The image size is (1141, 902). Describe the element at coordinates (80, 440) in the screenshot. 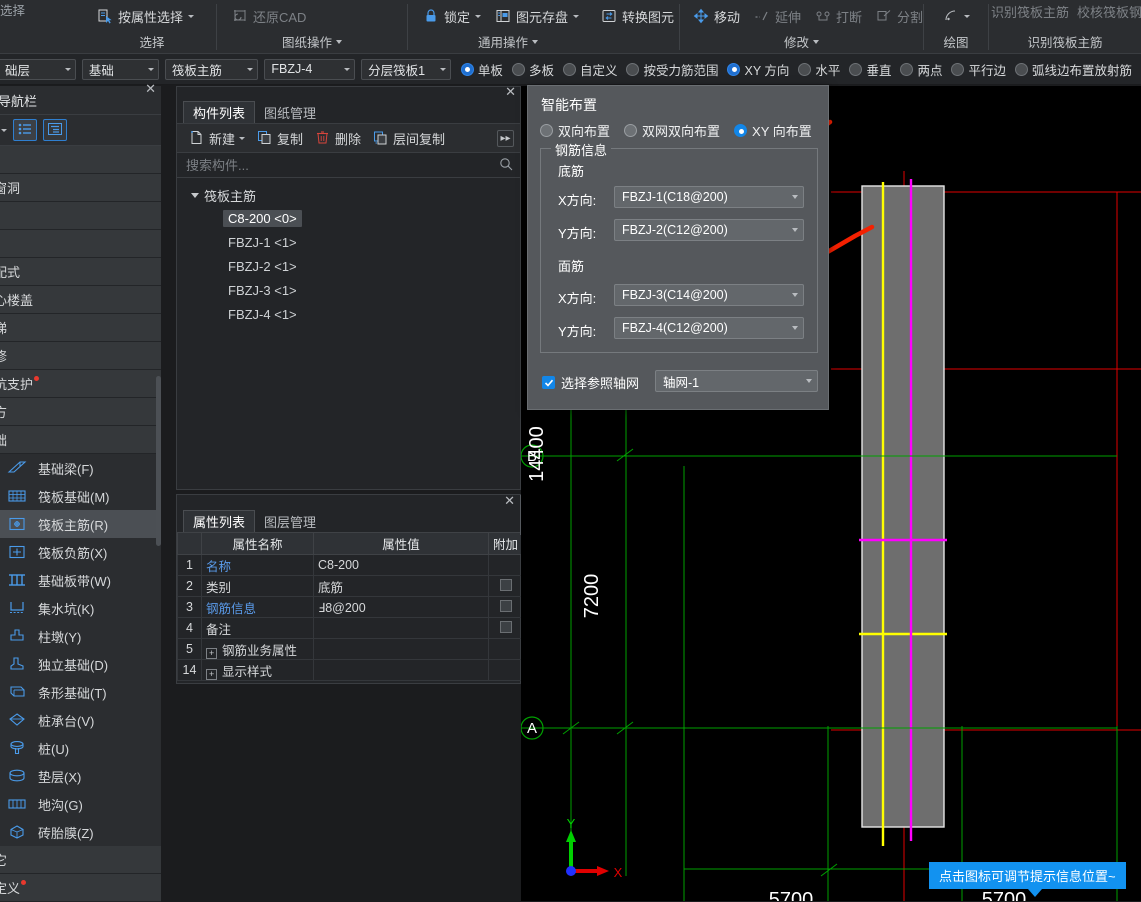

I see `nav-category-foundation: 础` at that location.